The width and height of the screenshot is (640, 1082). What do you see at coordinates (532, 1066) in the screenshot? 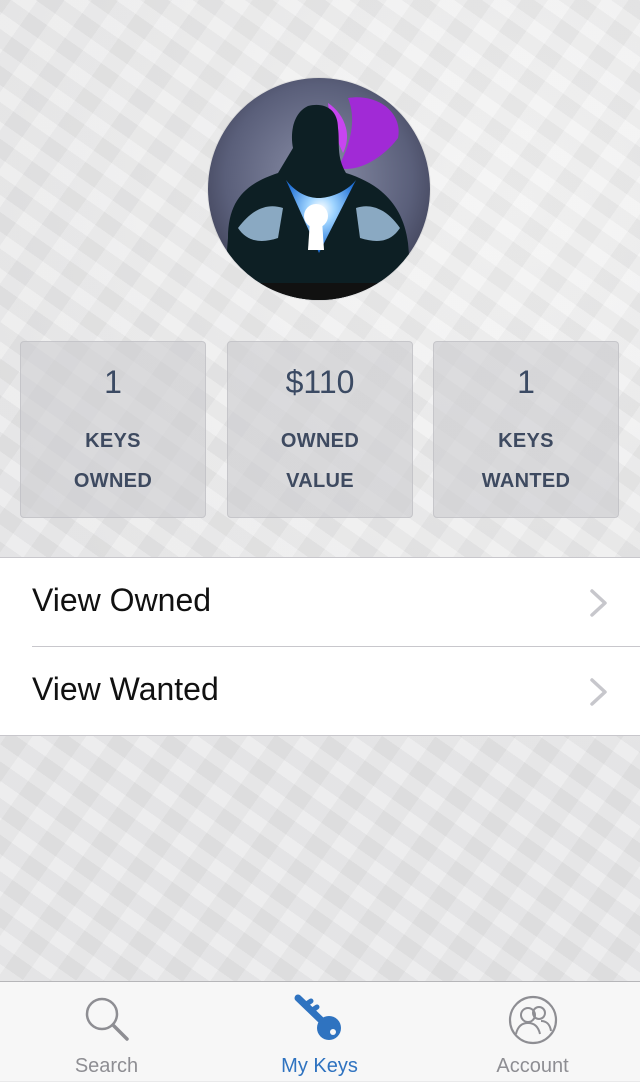
I see `tab-account-label: Account` at bounding box center [532, 1066].